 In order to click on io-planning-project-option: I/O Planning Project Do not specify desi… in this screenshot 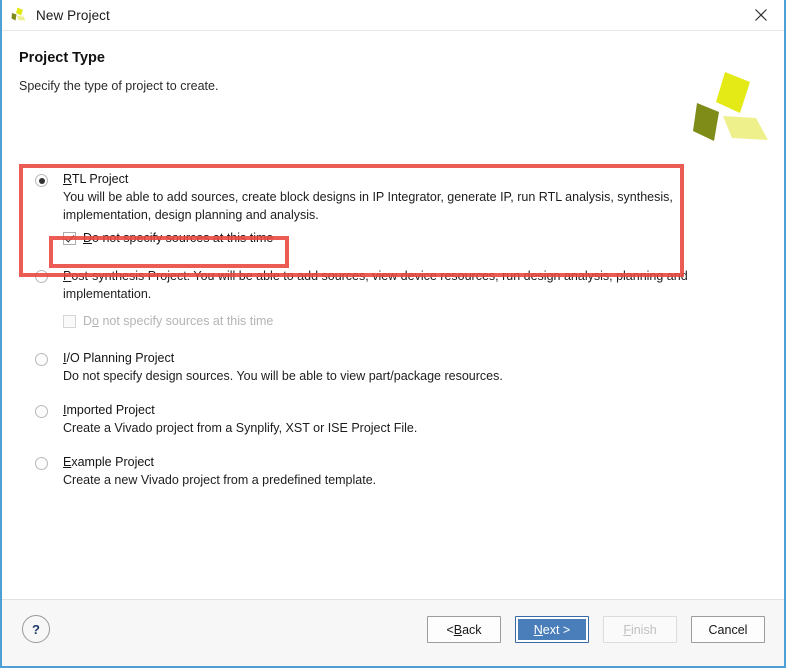, I will do `click(393, 367)`.